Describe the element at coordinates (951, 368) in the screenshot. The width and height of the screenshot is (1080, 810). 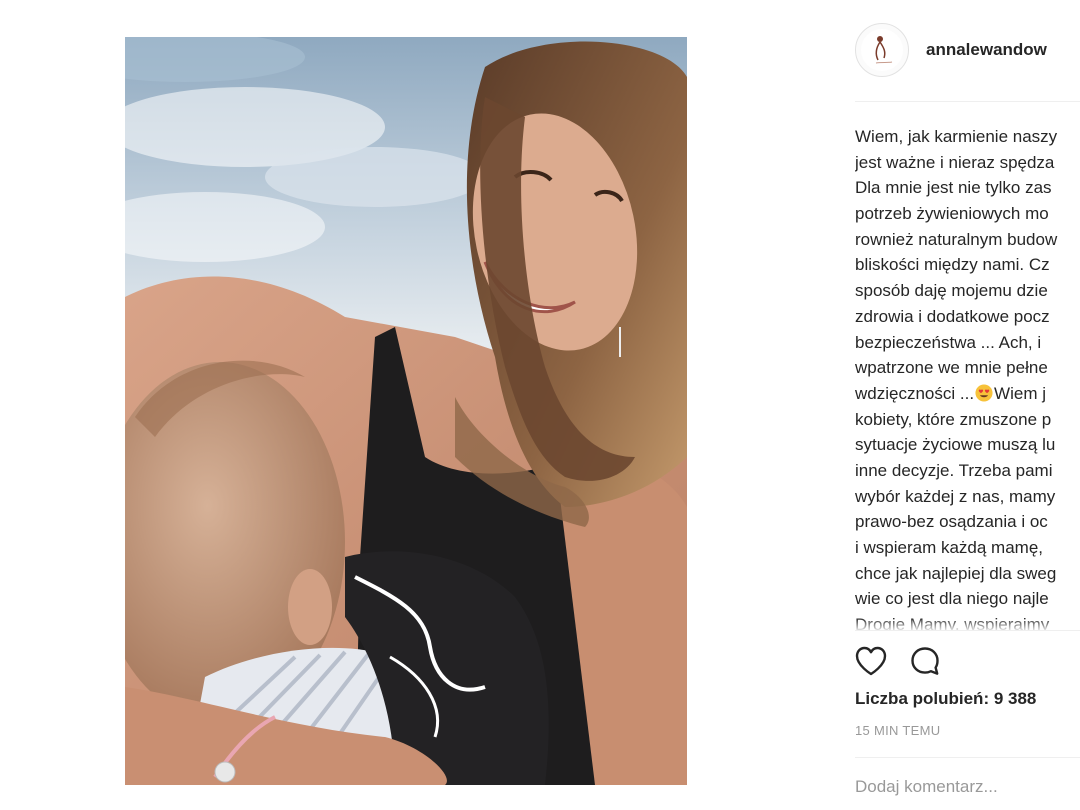
I see `caption-line: wpatrzone we mnie pełne` at that location.